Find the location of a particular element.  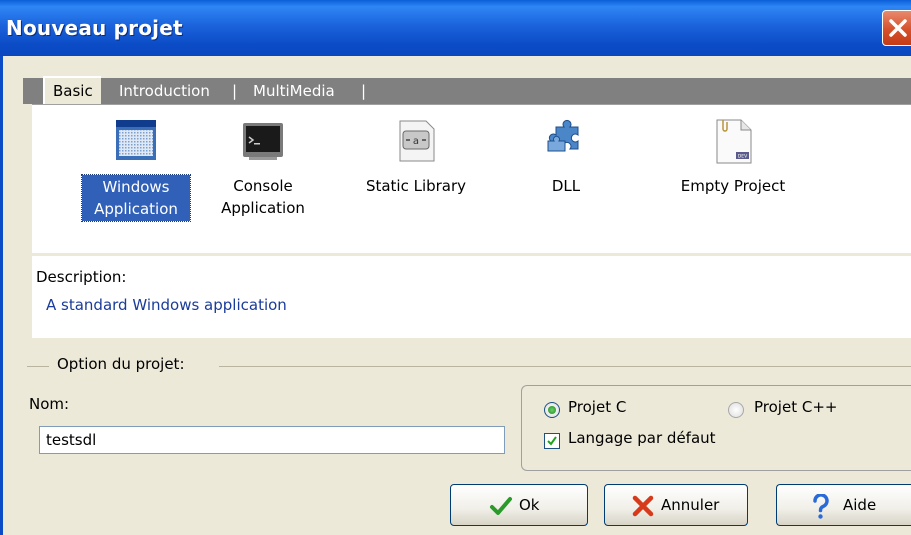

project-type-static-library: a Static Library is located at coordinates (416, 179).